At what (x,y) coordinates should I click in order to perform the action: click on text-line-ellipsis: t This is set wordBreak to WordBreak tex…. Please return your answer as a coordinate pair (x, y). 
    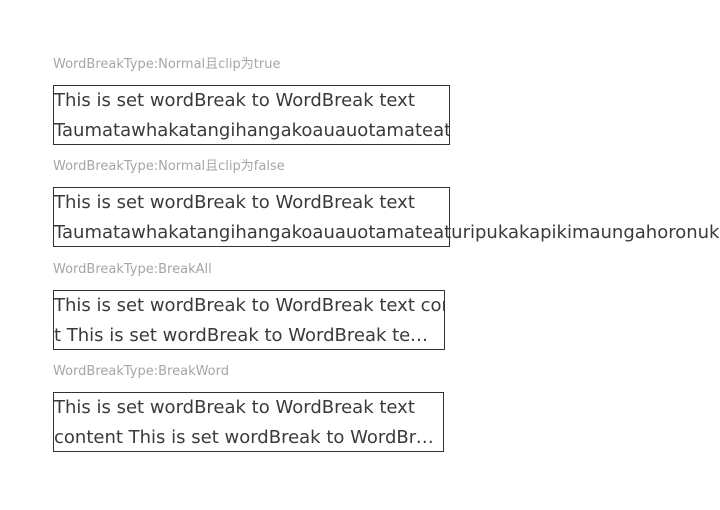
    Looking at the image, I should click on (245, 335).